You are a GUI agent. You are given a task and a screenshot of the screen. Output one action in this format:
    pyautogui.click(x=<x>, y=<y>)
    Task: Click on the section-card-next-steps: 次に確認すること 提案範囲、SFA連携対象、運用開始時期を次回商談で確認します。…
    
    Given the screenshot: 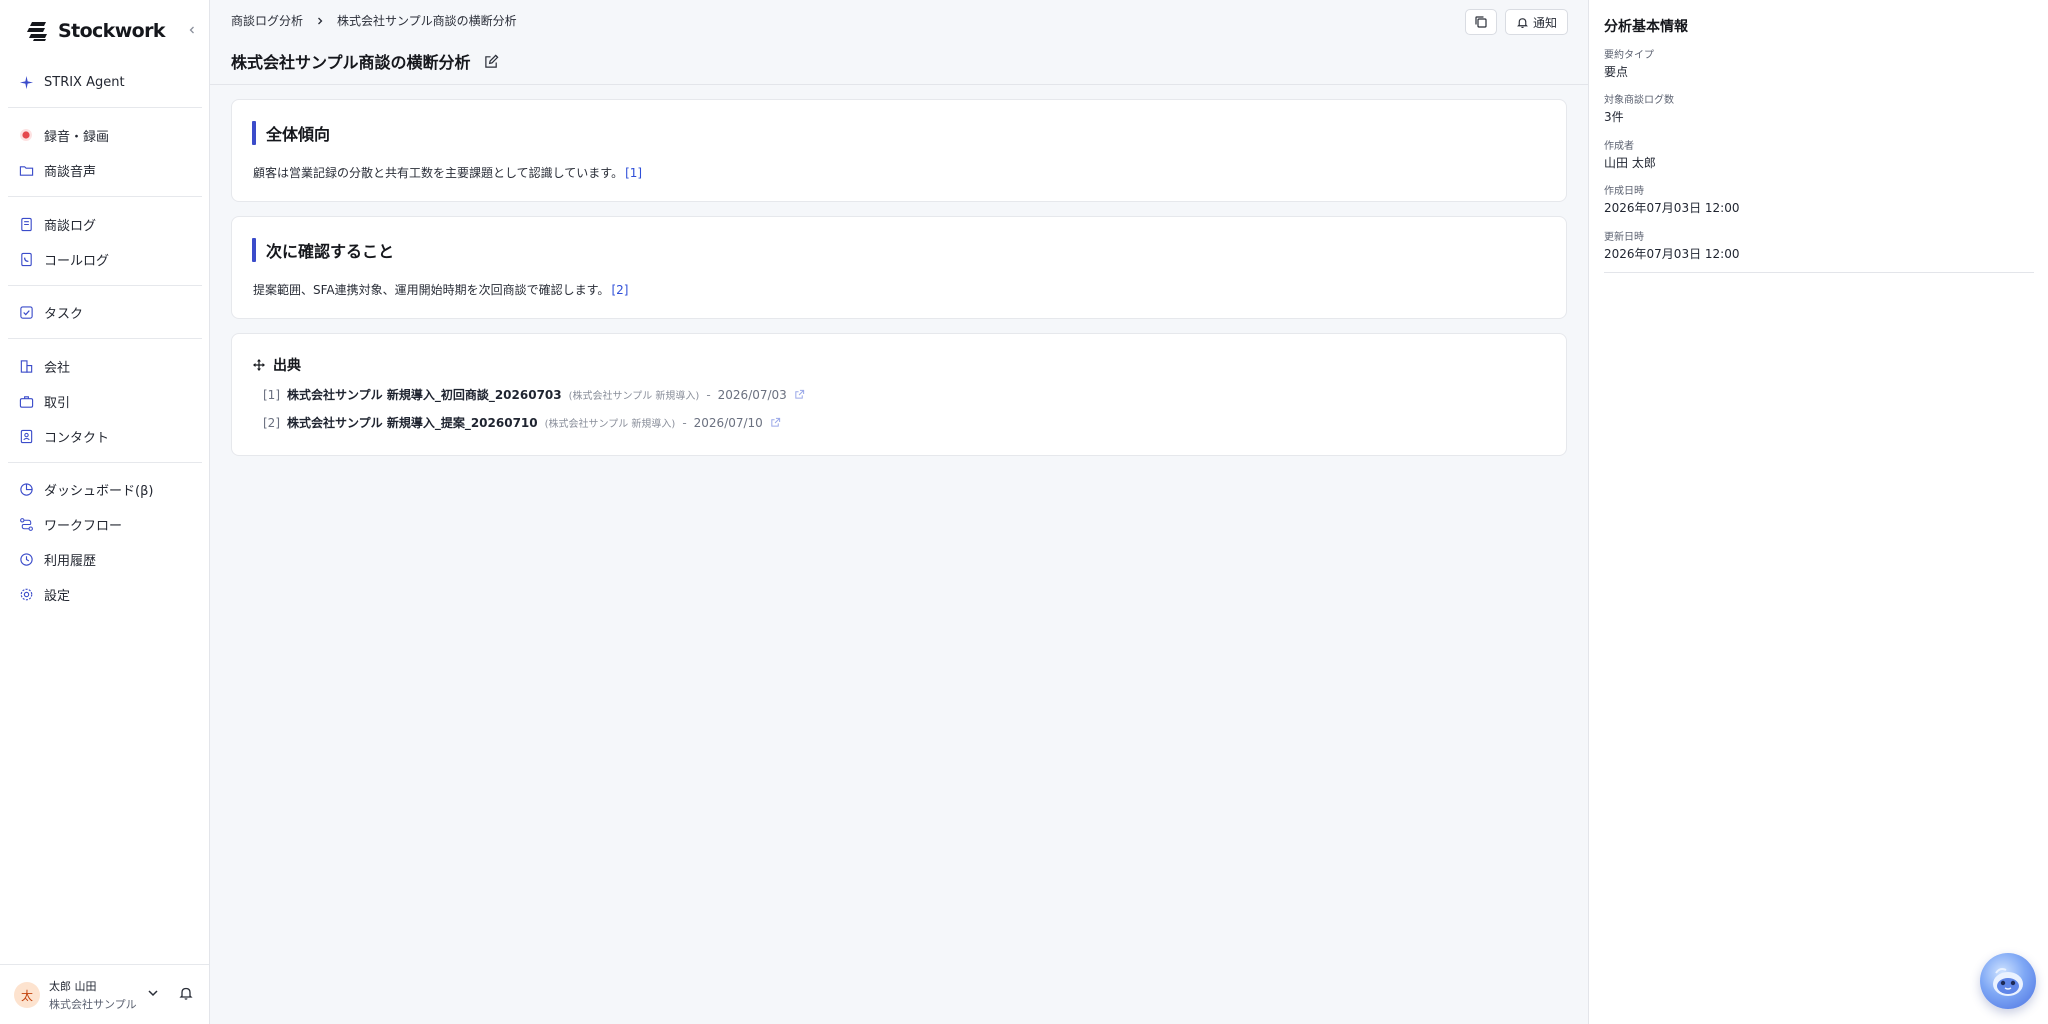 What is the action you would take?
    pyautogui.click(x=899, y=267)
    